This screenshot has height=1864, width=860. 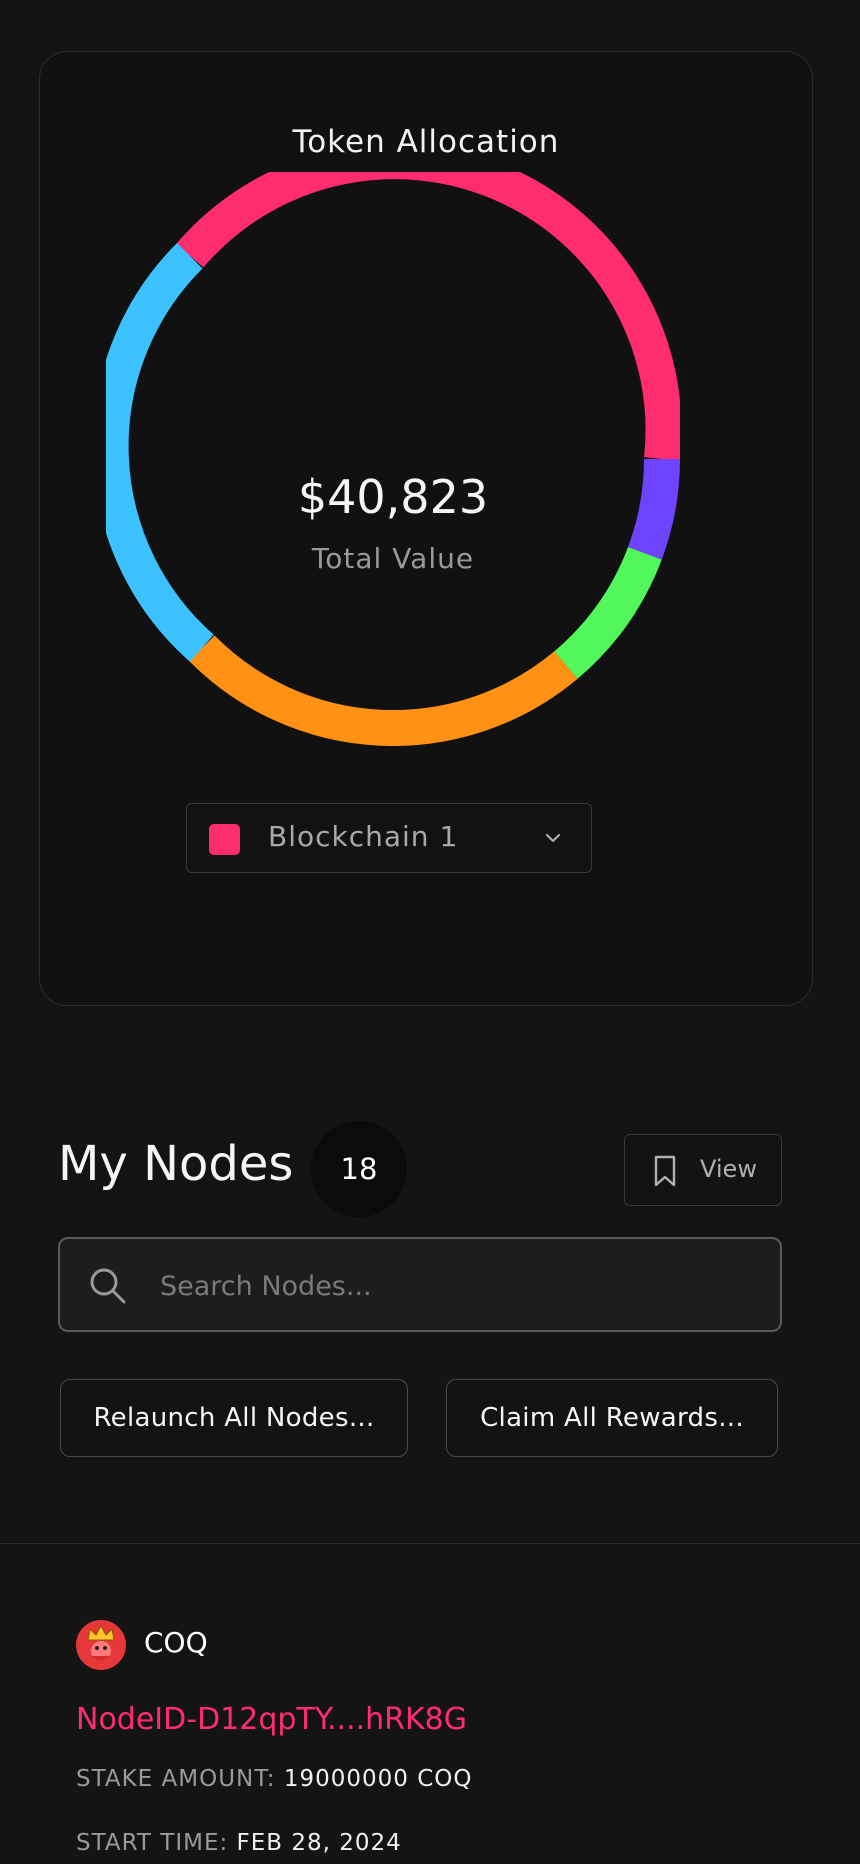 I want to click on node-id-link: NodeID-D12qpTY....hRK8G, so click(x=271, y=1719).